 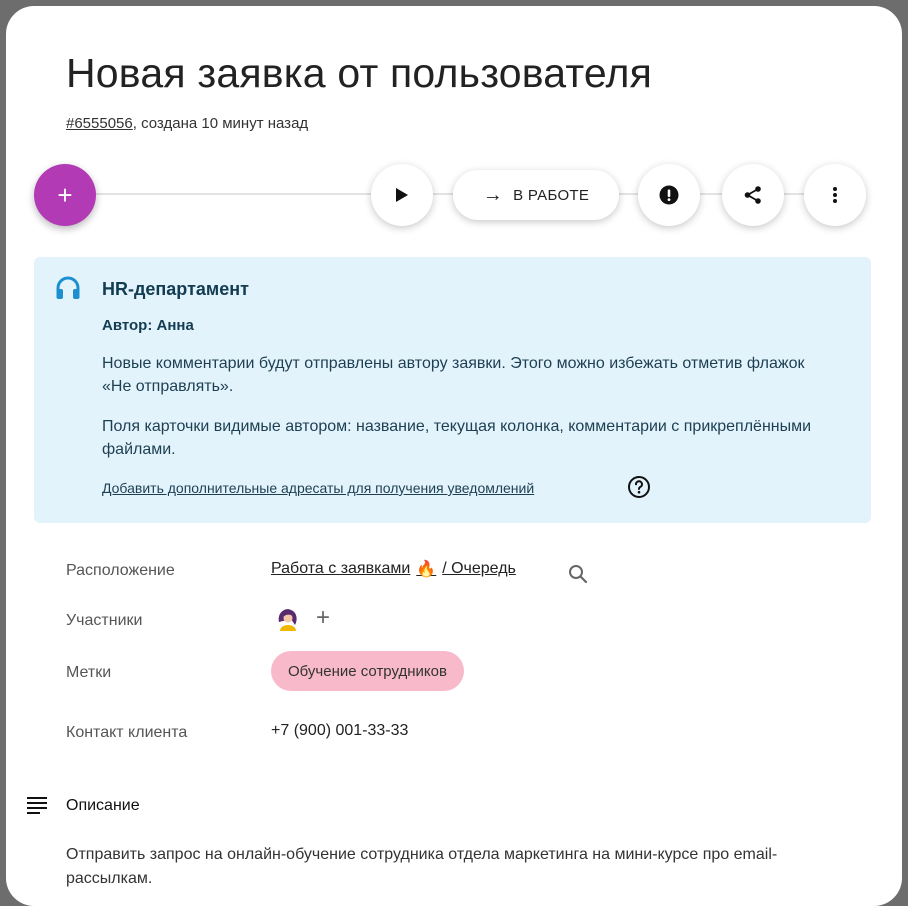 I want to click on location-link: Работа с заявками 🔥 / Очередь, so click(x=393, y=569).